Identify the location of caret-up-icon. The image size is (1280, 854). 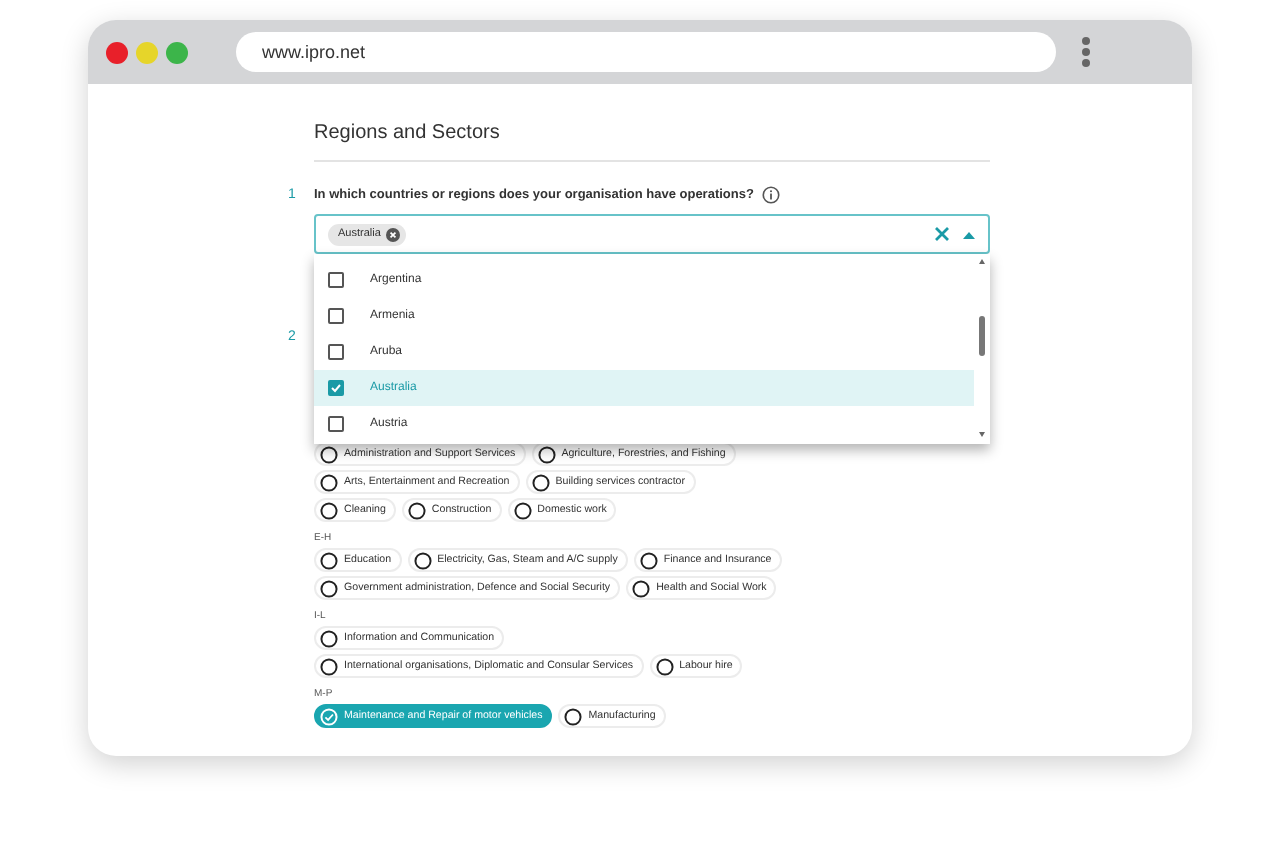
(969, 234).